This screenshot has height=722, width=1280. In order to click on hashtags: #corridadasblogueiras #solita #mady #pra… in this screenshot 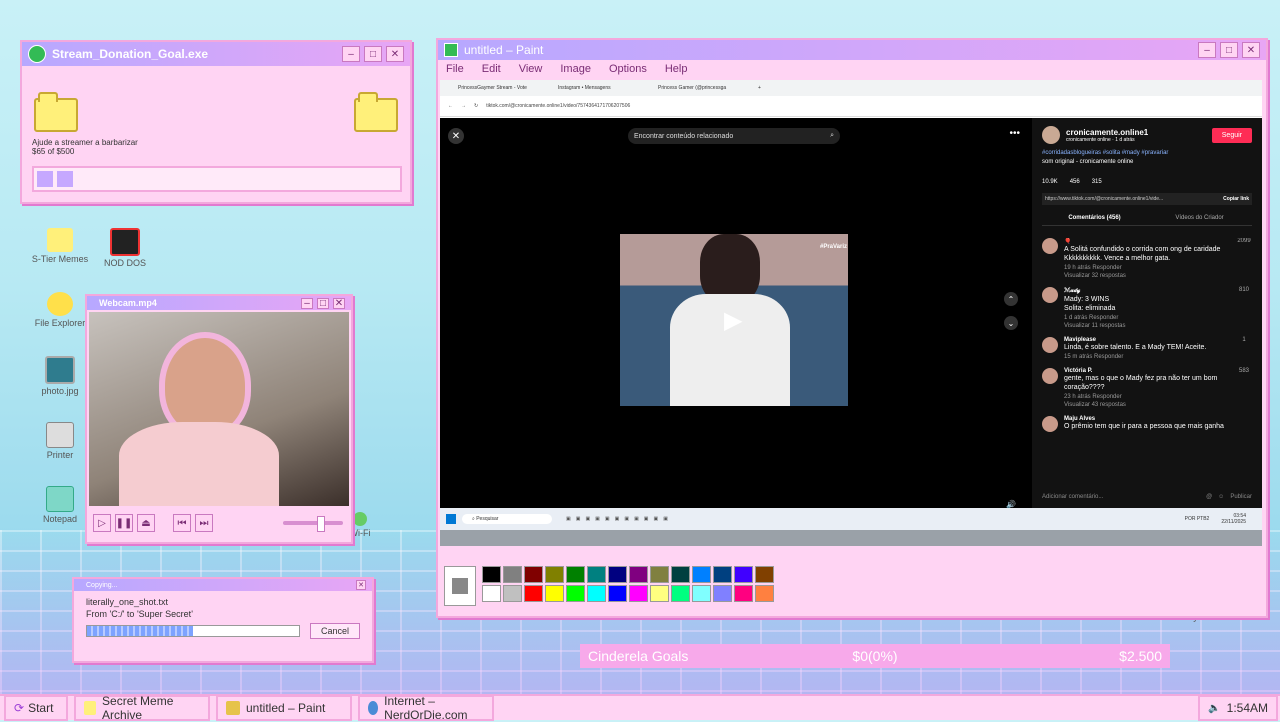, I will do `click(1147, 153)`.